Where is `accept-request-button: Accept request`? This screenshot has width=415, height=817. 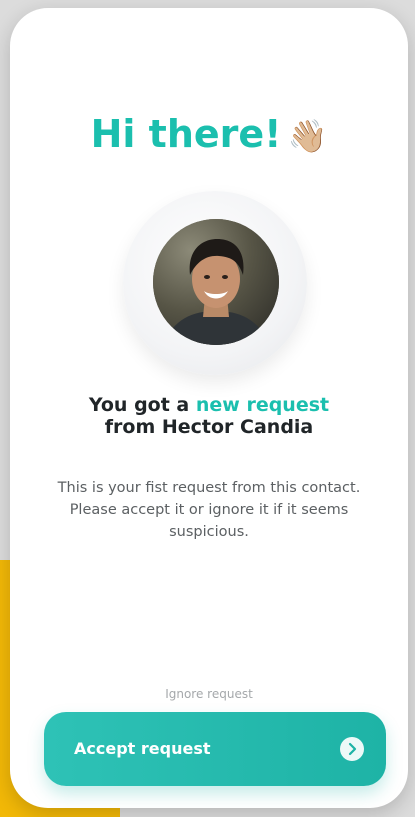 accept-request-button: Accept request is located at coordinates (215, 749).